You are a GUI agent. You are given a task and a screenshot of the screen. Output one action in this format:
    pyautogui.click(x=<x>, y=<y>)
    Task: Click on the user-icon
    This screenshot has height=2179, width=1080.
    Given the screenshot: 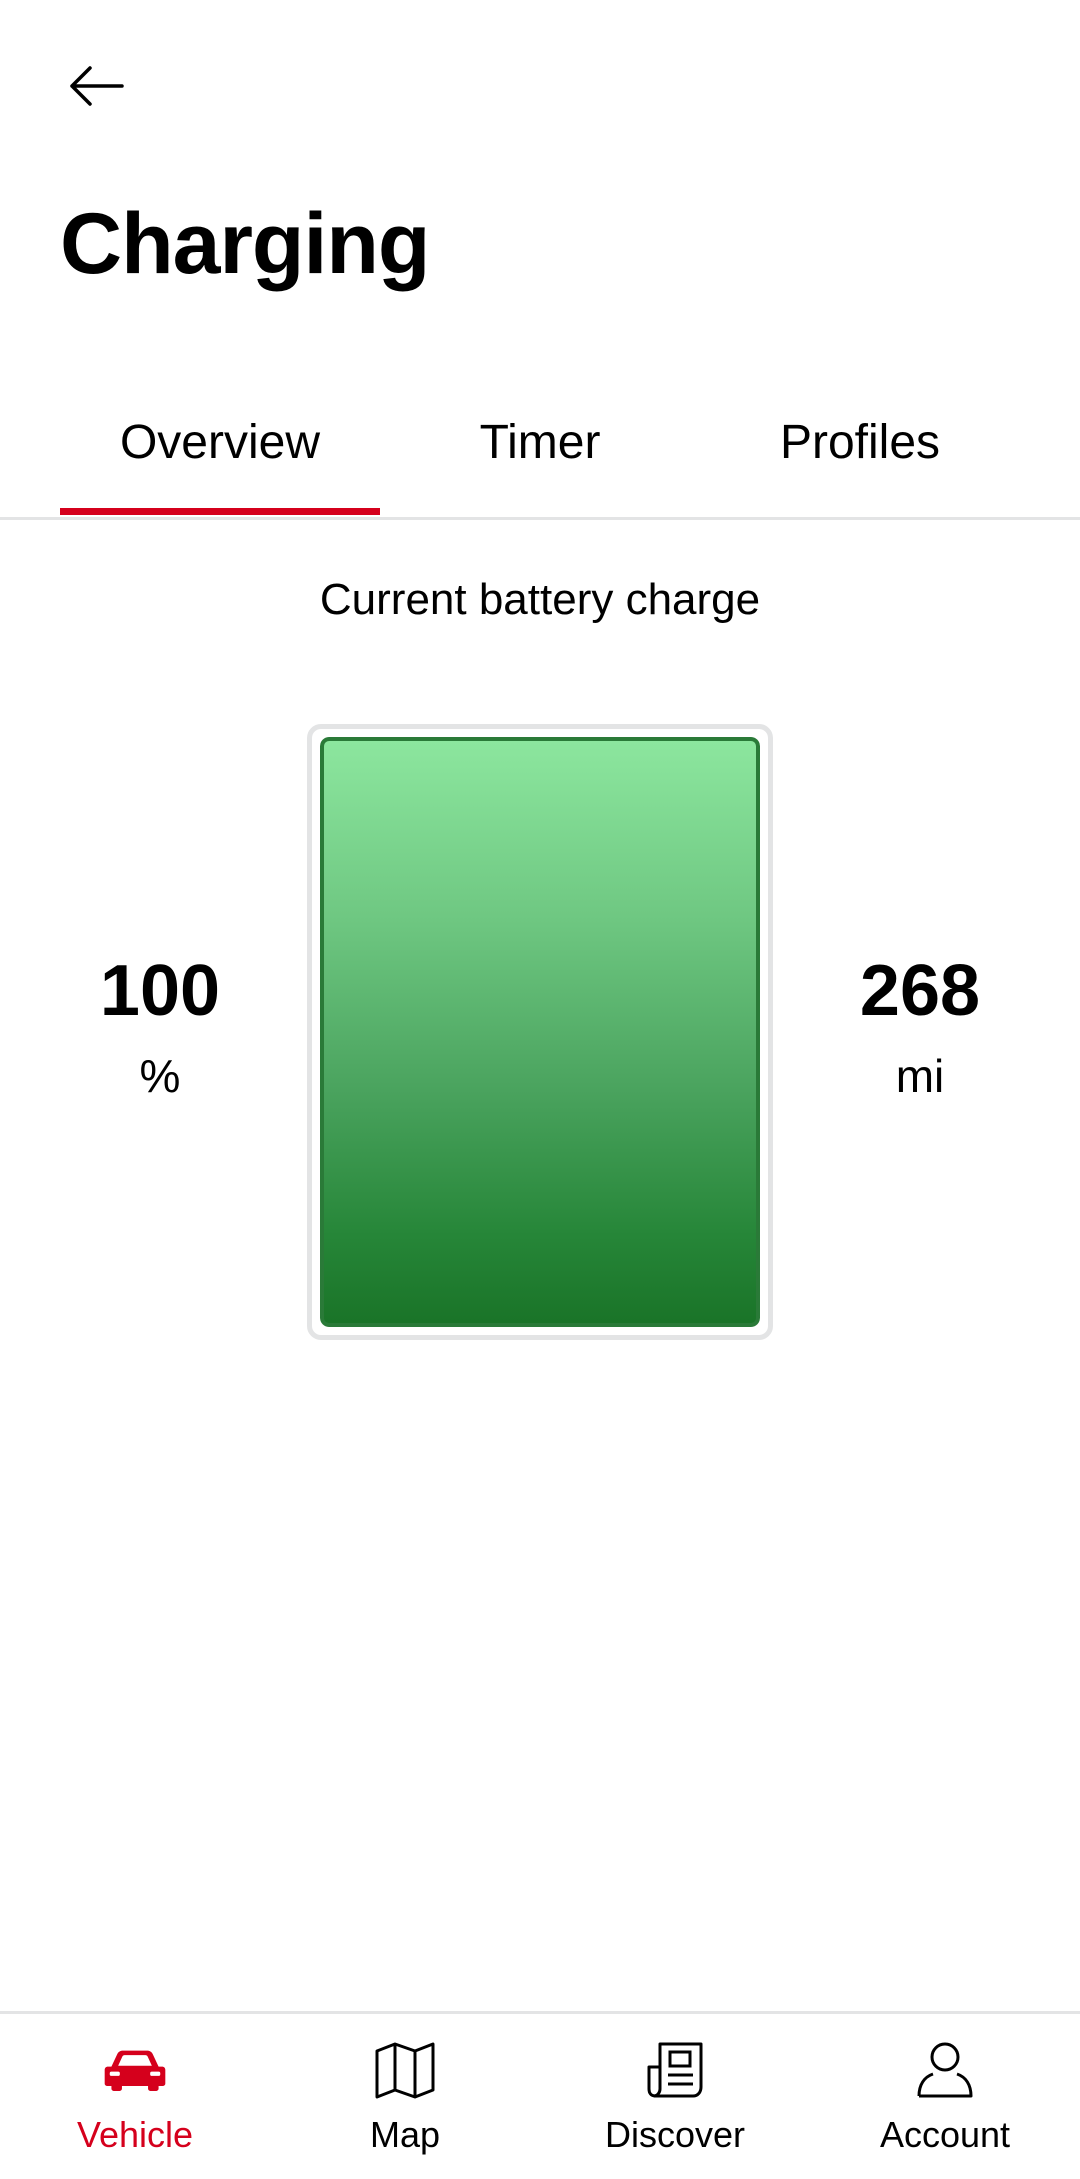 What is the action you would take?
    pyautogui.click(x=945, y=2070)
    